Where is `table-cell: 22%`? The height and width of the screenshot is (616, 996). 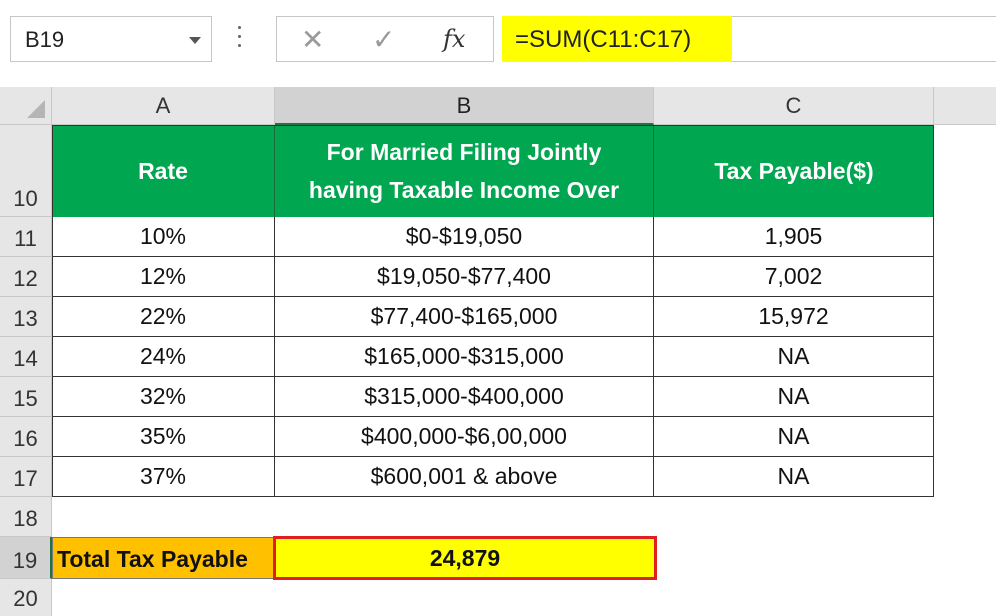 table-cell: 22% is located at coordinates (163, 317).